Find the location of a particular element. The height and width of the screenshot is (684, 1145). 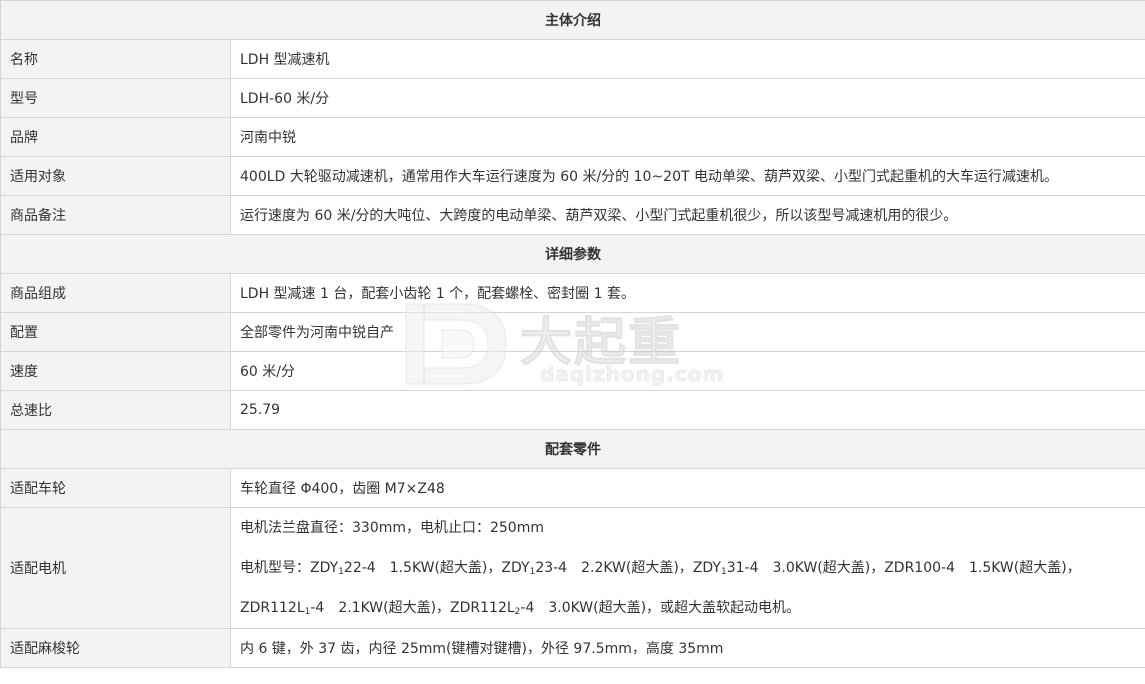

section-title-params: 详细参数 is located at coordinates (572, 254).